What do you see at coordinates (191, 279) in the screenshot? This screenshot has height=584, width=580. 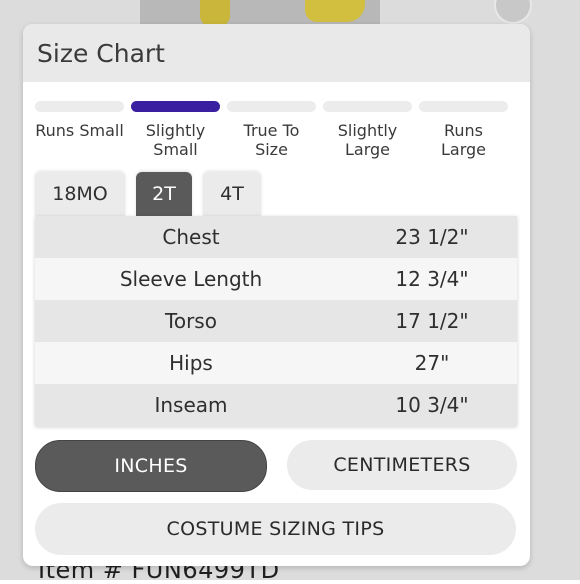 I see `measurement-name: Sleeve Length` at bounding box center [191, 279].